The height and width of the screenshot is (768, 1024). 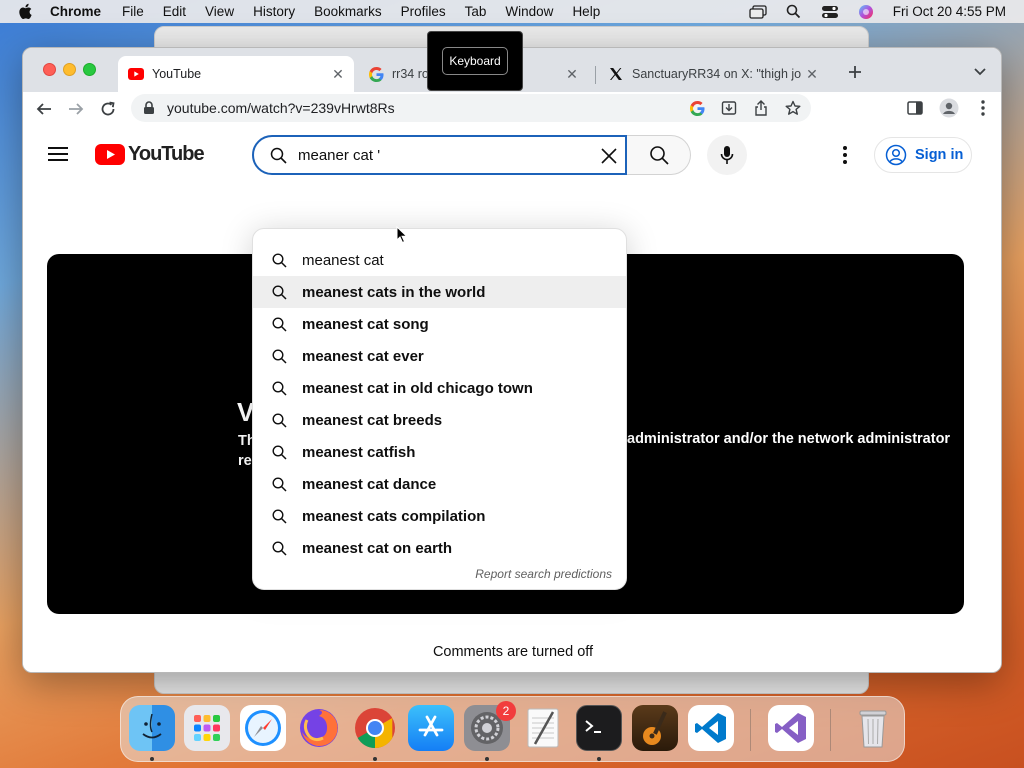 I want to click on suggestion-suffix: ever, so click(x=406, y=356).